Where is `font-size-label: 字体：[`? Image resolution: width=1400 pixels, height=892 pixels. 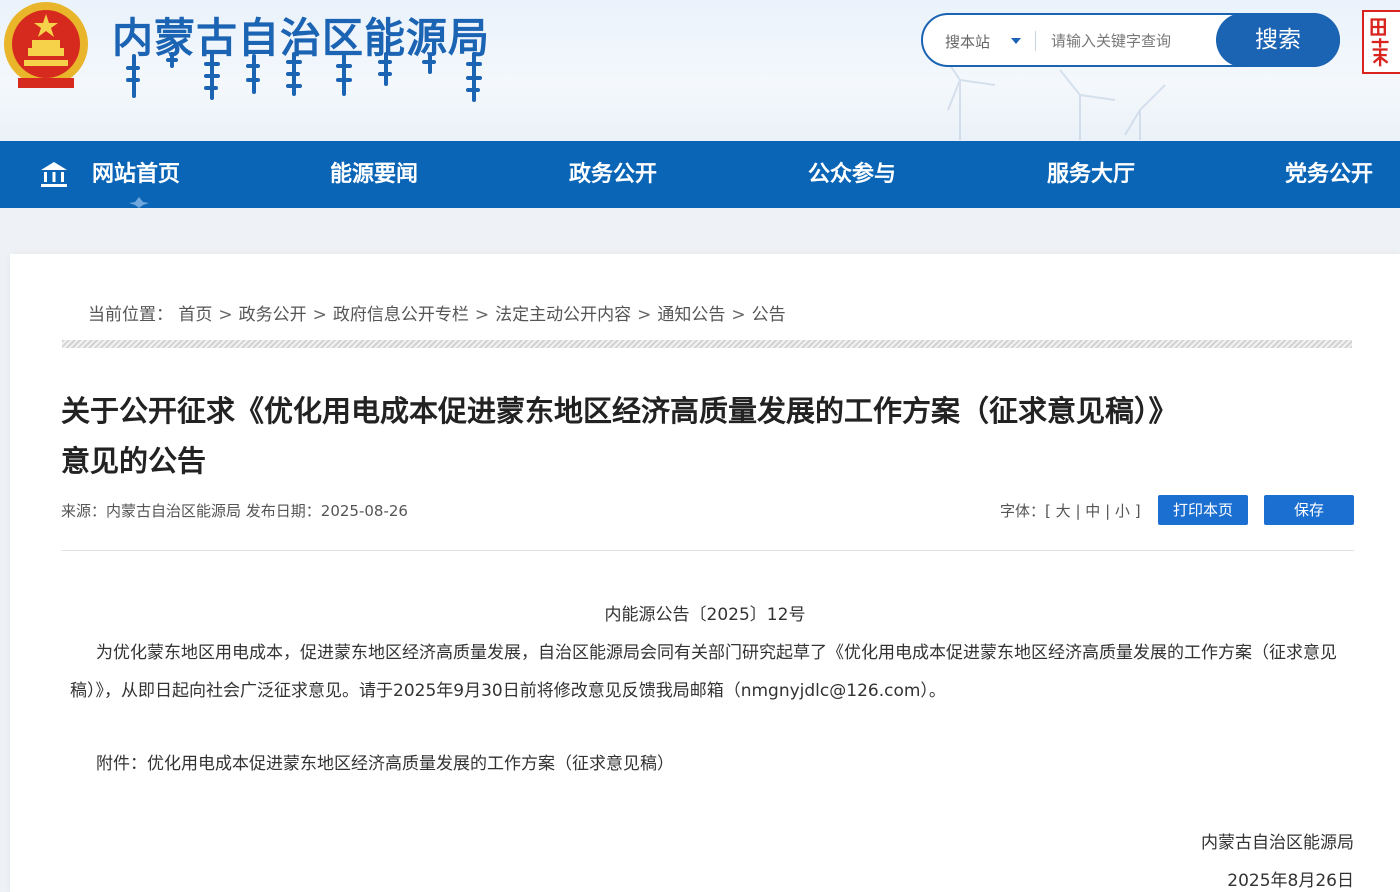 font-size-label: 字体：[ is located at coordinates (1025, 511).